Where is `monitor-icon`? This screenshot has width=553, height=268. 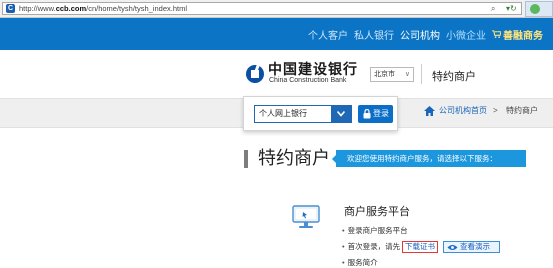 monitor-icon is located at coordinates (306, 216).